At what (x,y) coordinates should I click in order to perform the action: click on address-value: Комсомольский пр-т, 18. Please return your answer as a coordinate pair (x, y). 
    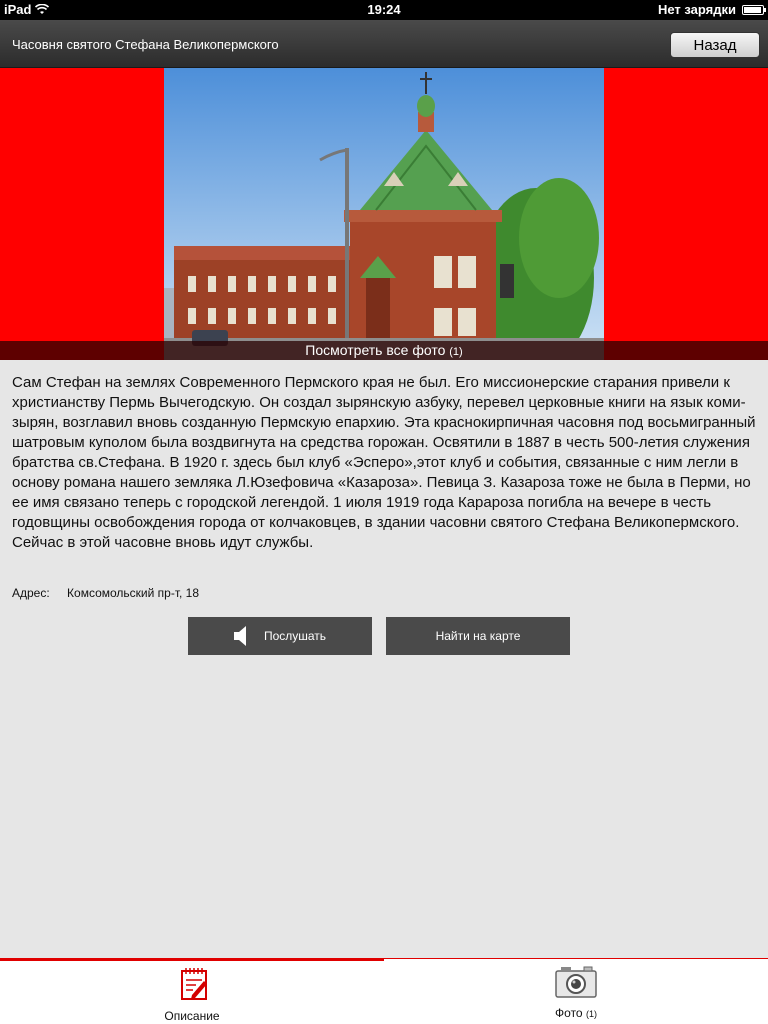
    Looking at the image, I should click on (133, 593).